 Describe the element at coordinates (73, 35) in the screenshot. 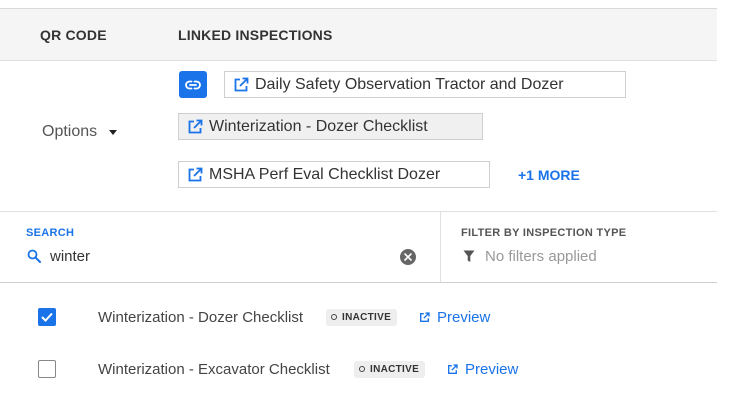

I see `column-header-qr-code: QR CODE` at that location.